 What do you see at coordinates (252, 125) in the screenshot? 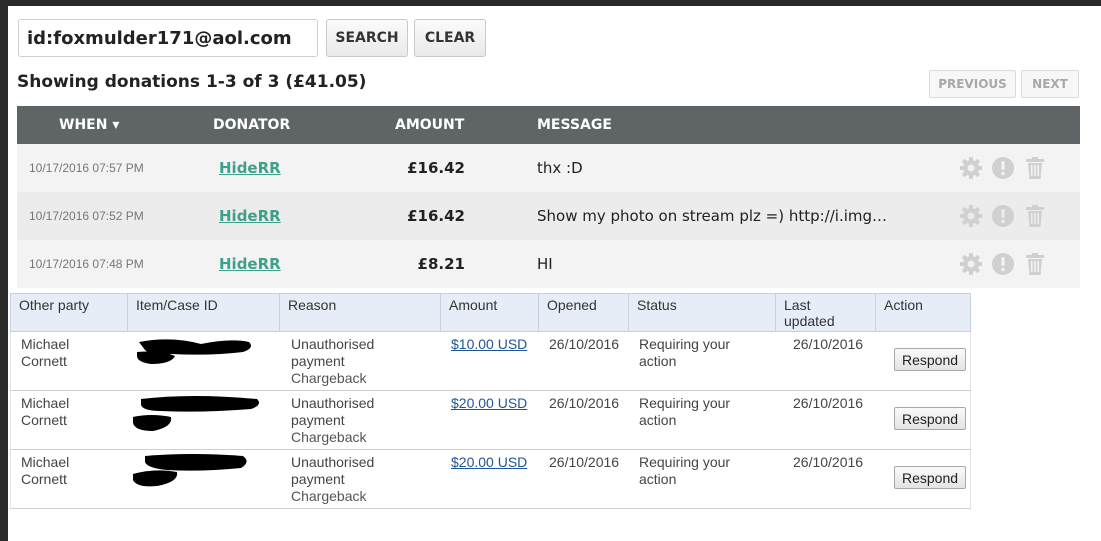
I see `header-donator: DONATOR` at bounding box center [252, 125].